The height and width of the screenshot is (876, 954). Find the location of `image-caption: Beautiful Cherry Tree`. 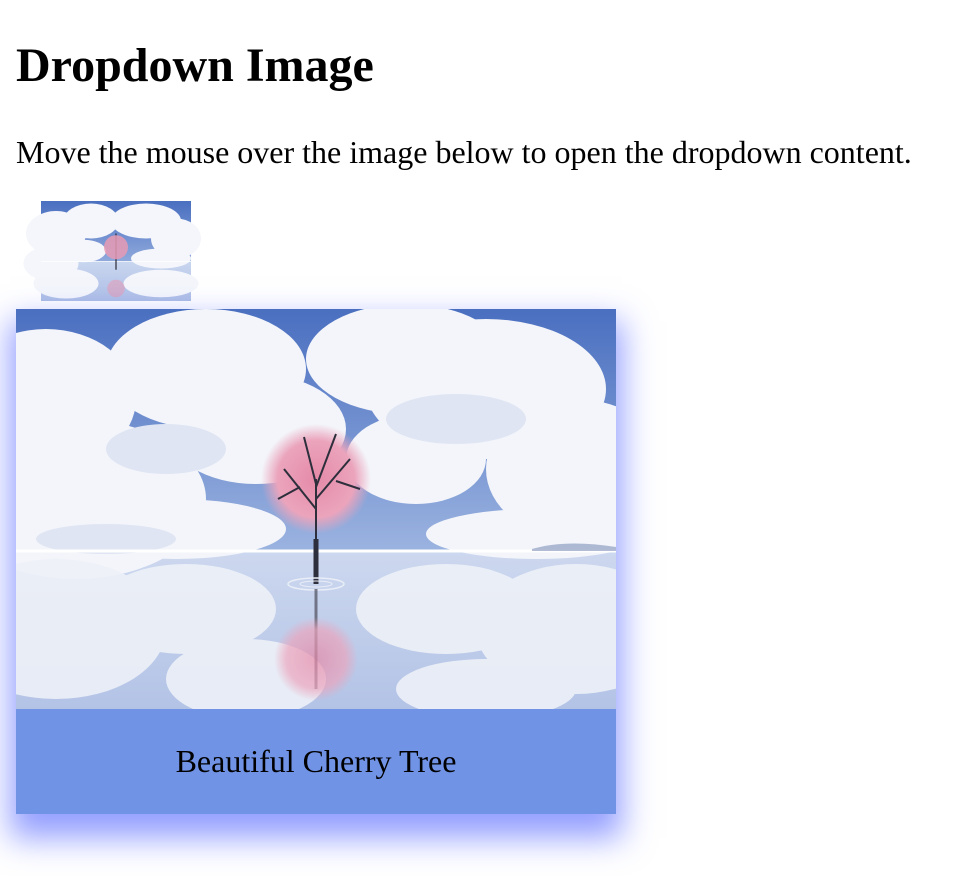

image-caption: Beautiful Cherry Tree is located at coordinates (316, 761).